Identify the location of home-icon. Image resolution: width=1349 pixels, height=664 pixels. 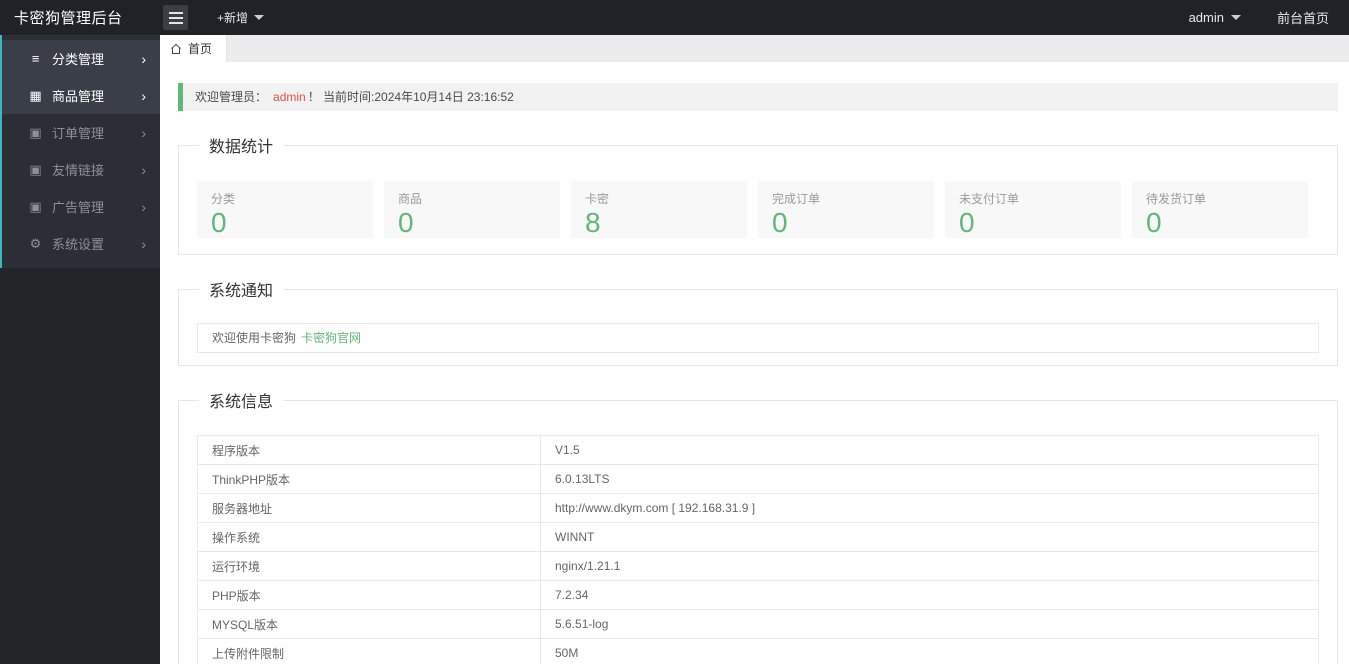
(176, 48).